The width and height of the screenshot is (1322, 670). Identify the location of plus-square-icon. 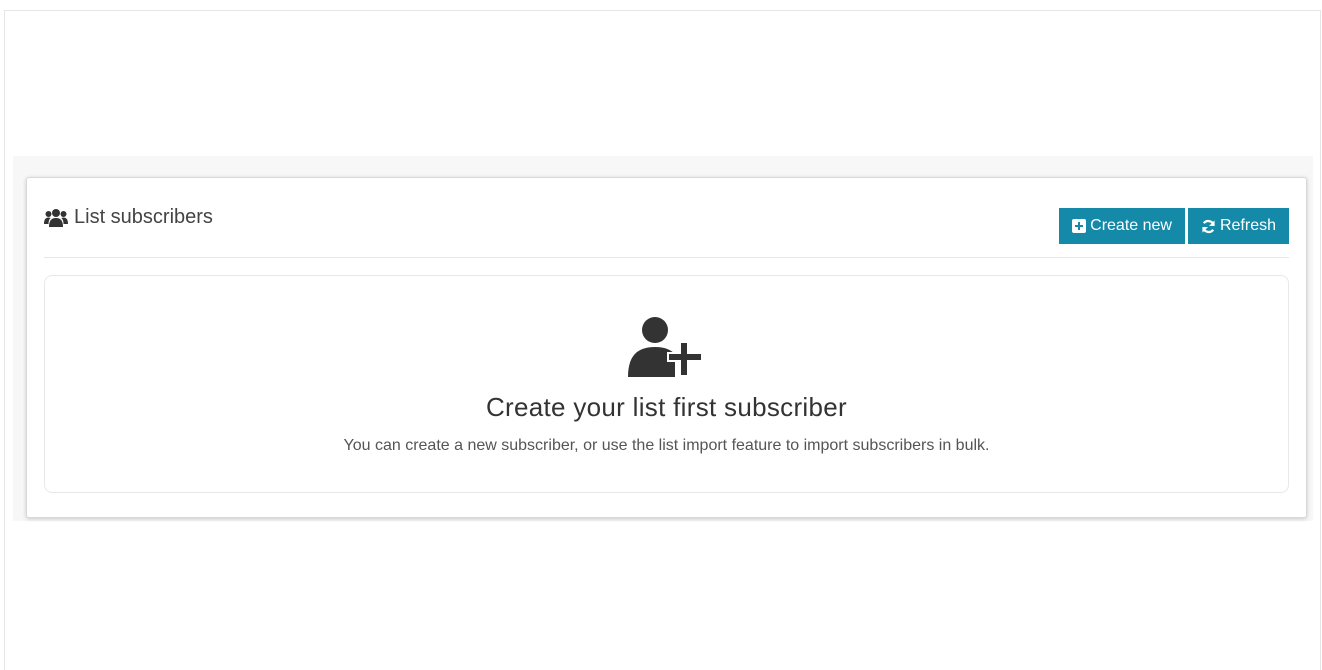
(1079, 226).